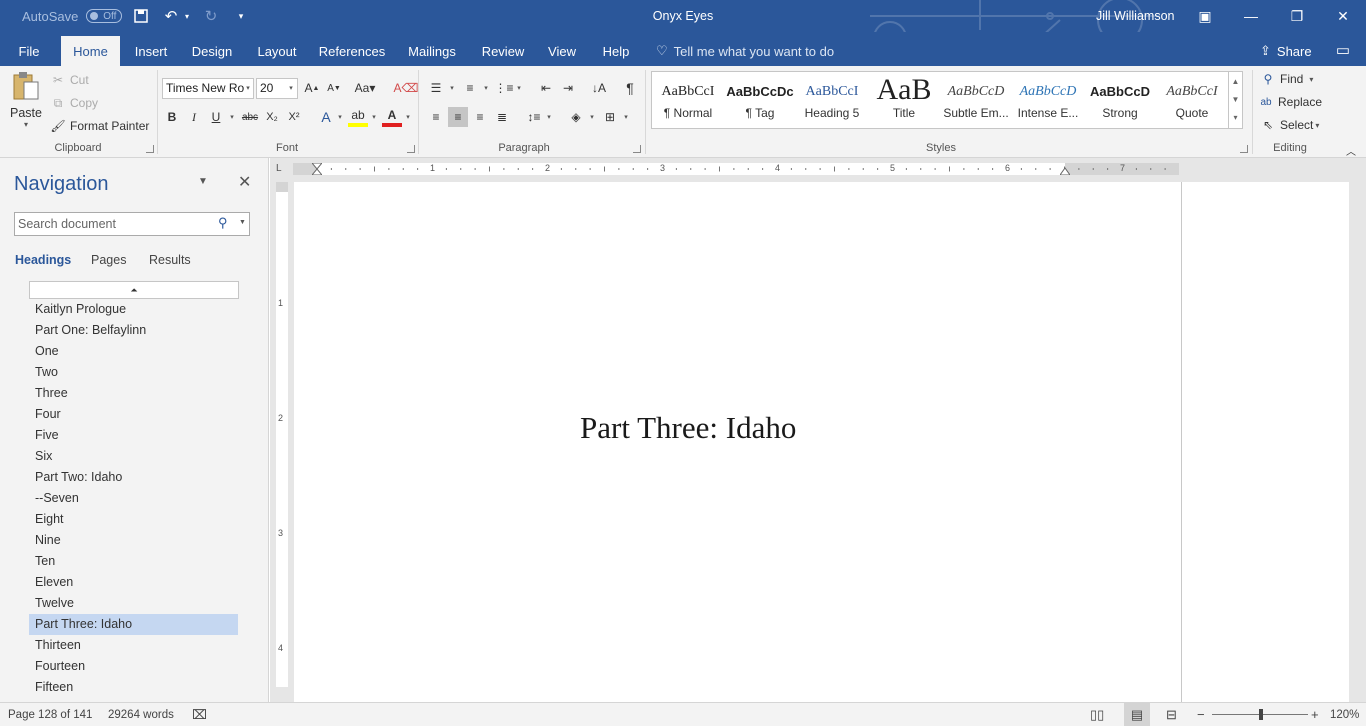  Describe the element at coordinates (108, 260) in the screenshot. I see `tab-pages: Pages` at that location.